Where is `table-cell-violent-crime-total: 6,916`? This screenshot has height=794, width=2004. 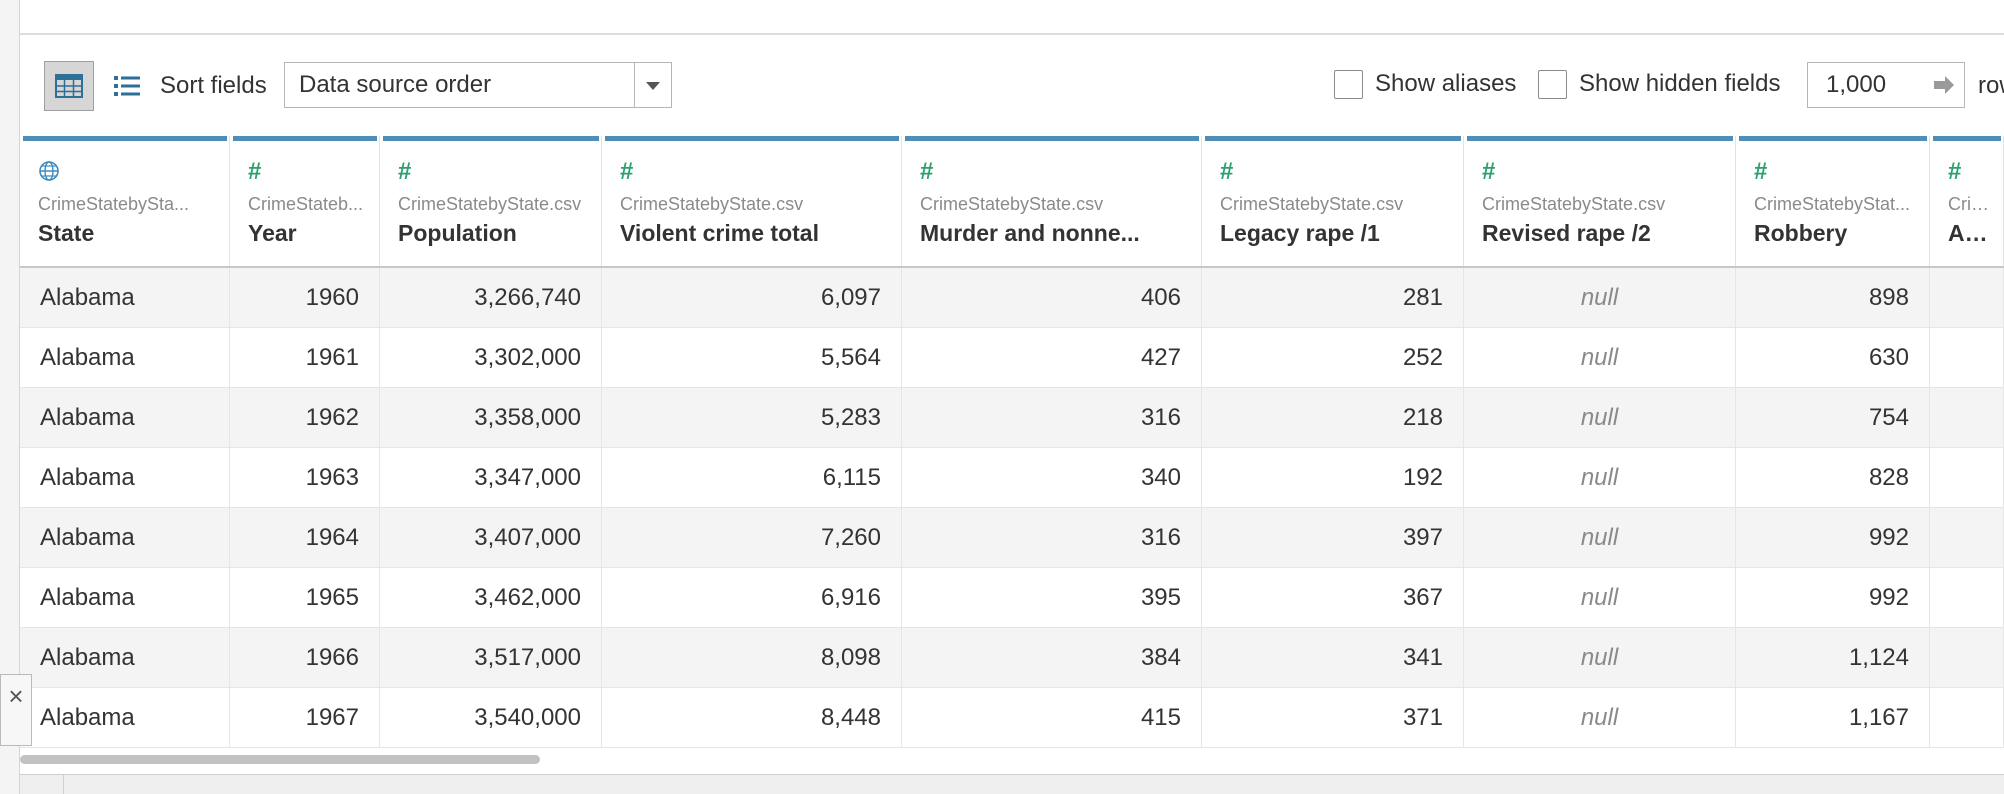 table-cell-violent-crime-total: 6,916 is located at coordinates (752, 597).